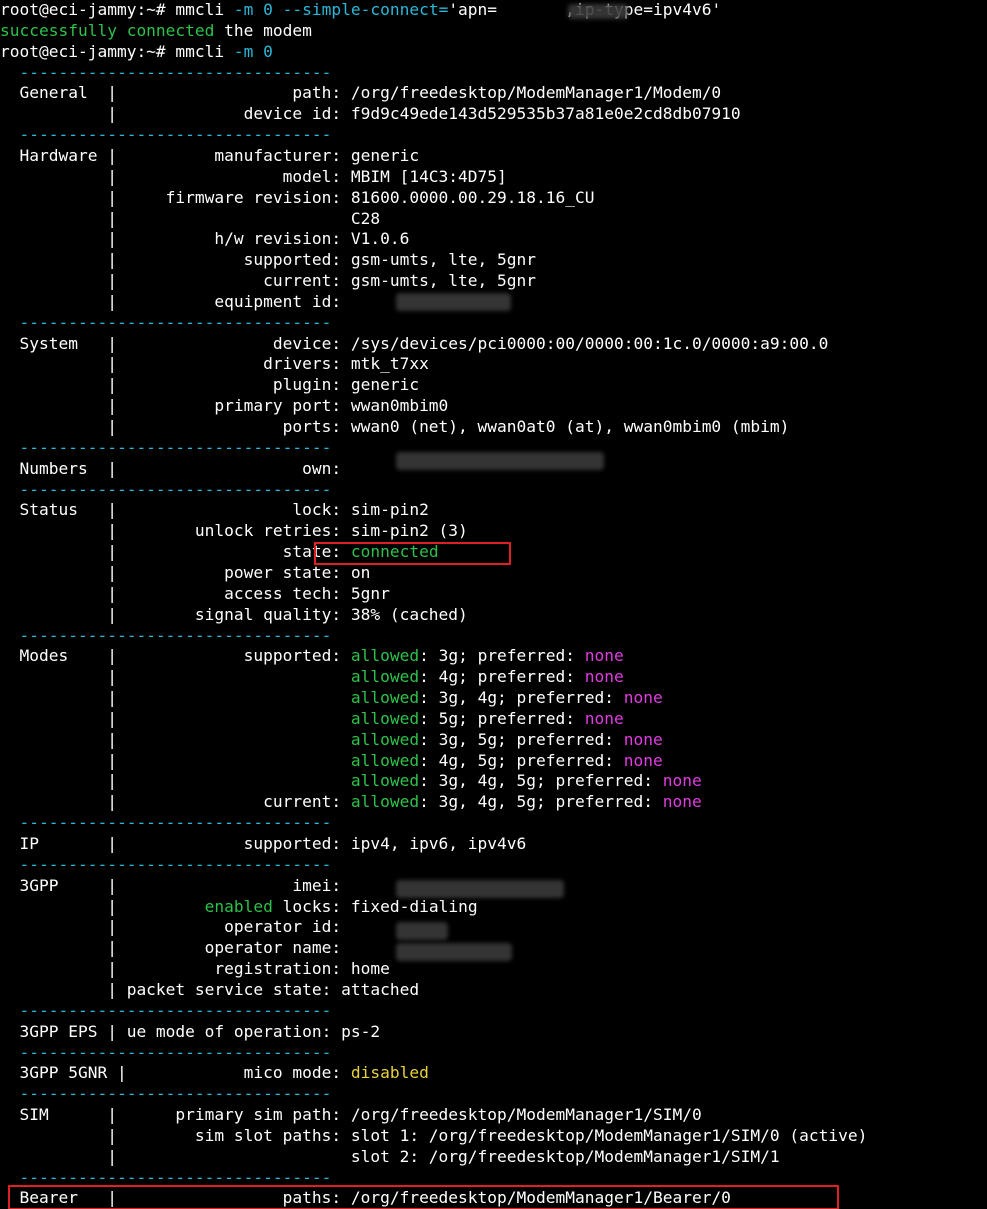  I want to click on terminal-line: | allowed: 5g; preferred: none, so click(312, 718).